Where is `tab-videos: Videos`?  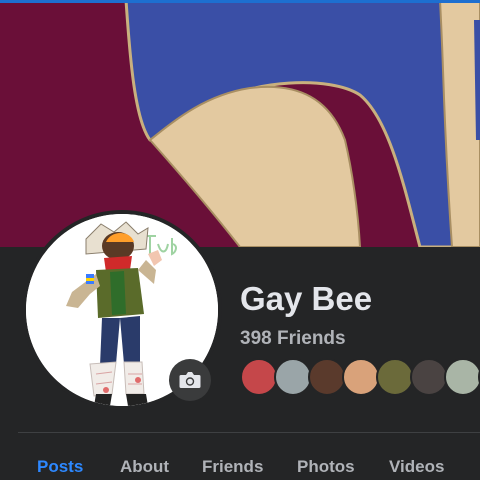
tab-videos: Videos is located at coordinates (416, 467).